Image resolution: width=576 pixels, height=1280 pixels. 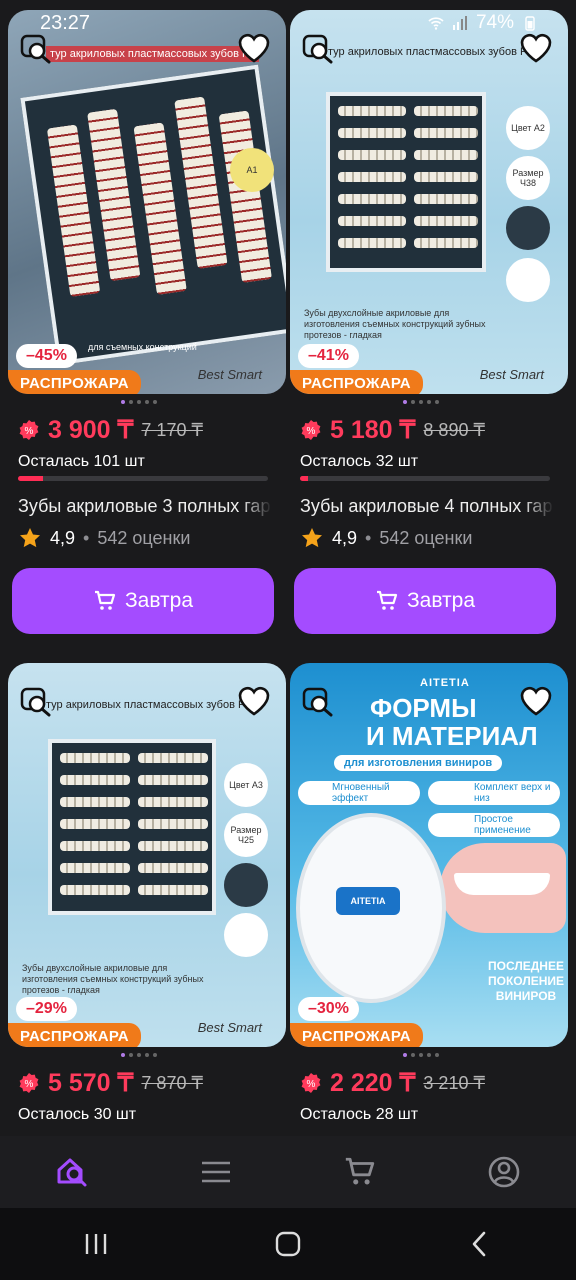 I want to click on image-headline-1: ФОРМЫ, so click(x=423, y=708).